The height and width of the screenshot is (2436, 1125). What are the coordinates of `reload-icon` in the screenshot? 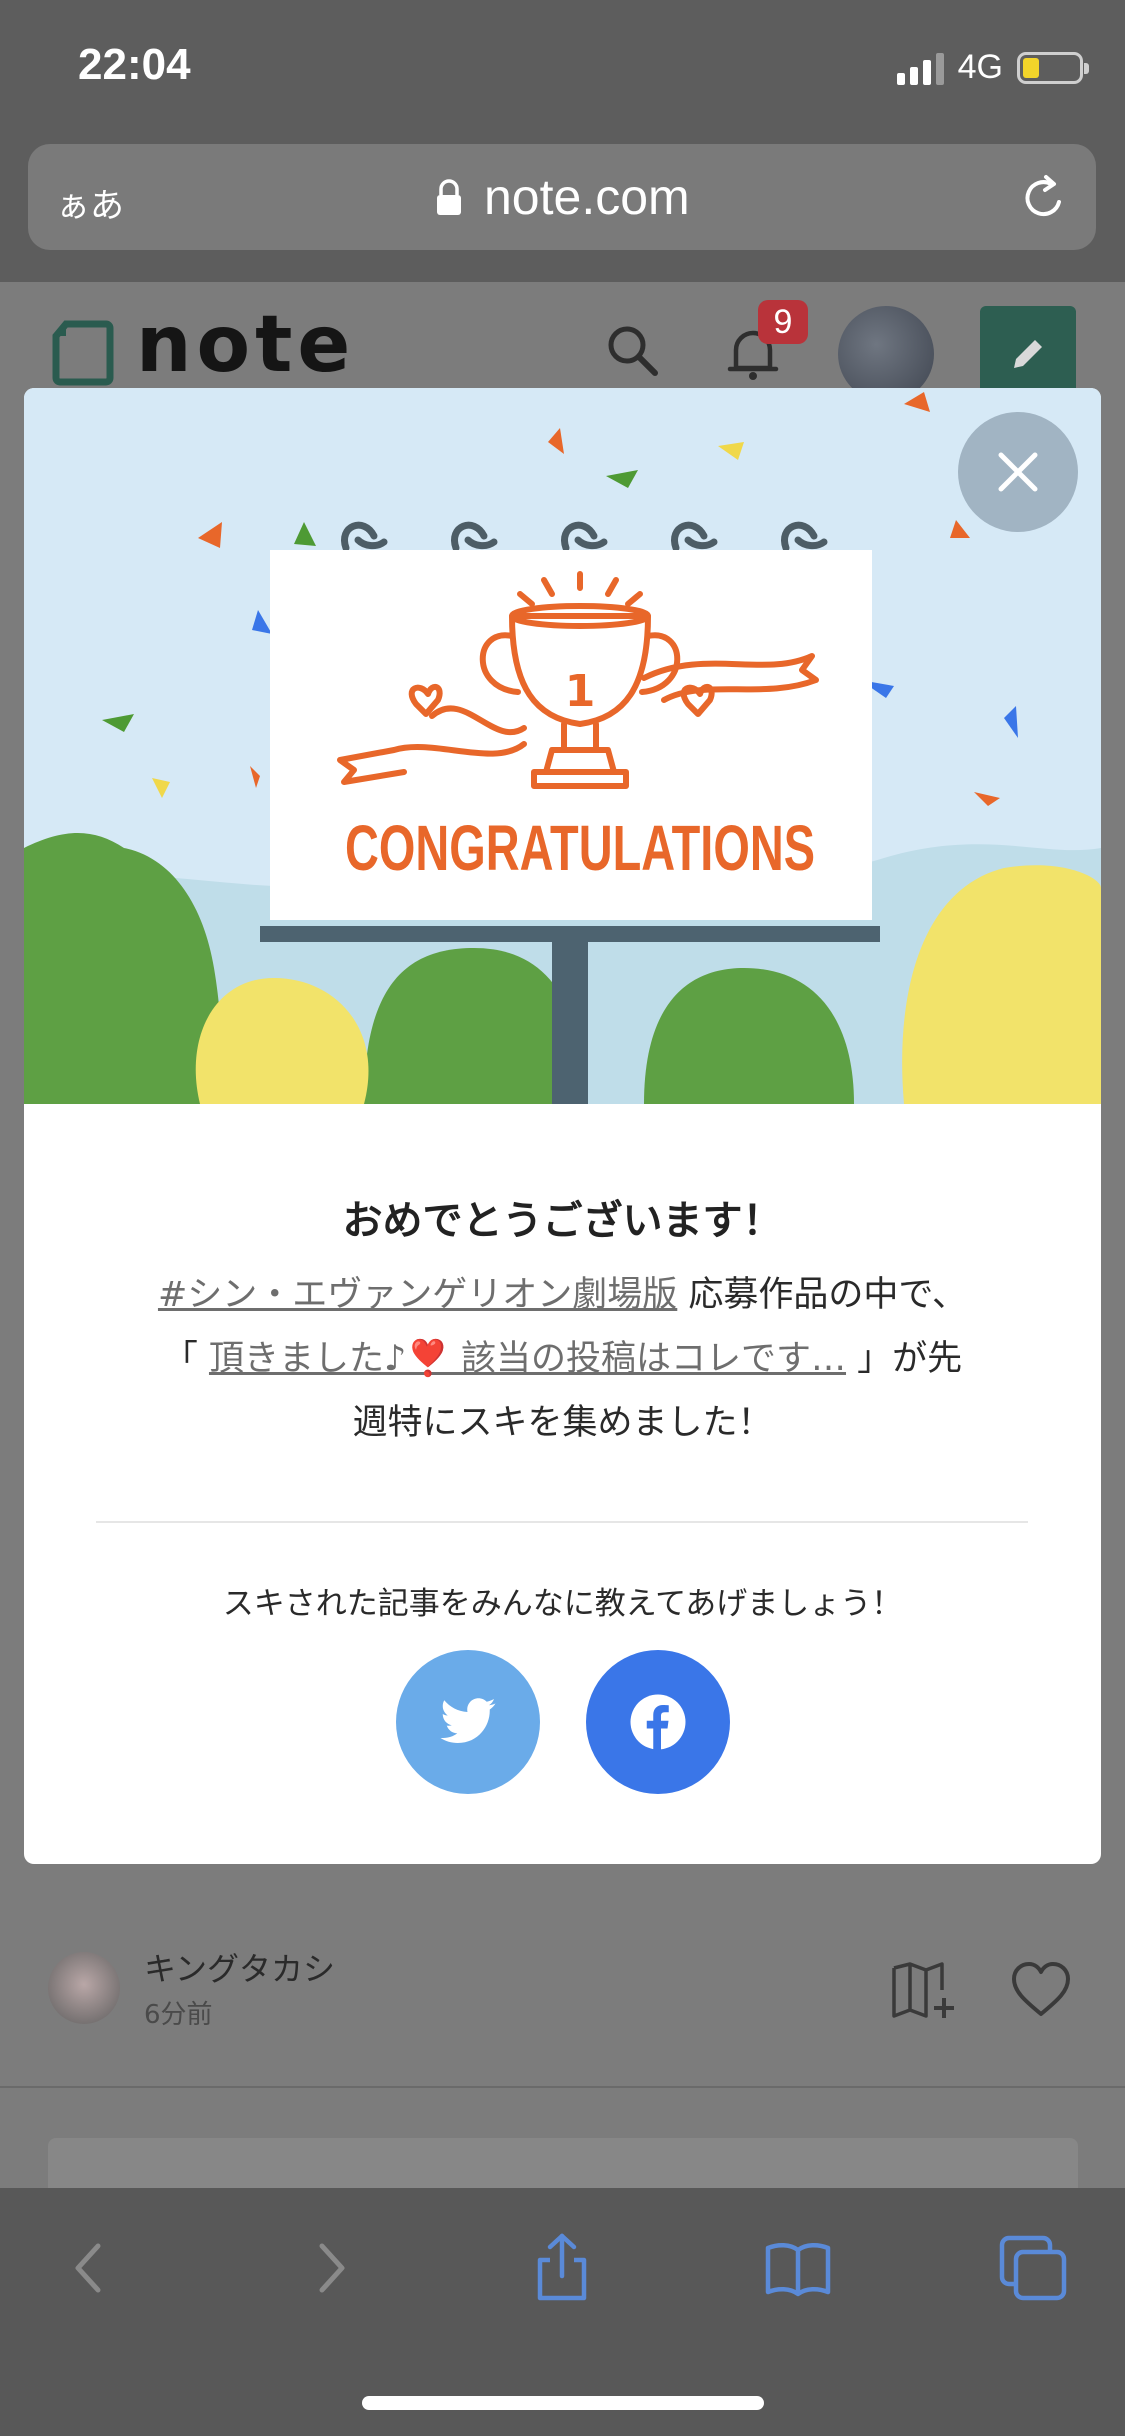 It's located at (1044, 198).